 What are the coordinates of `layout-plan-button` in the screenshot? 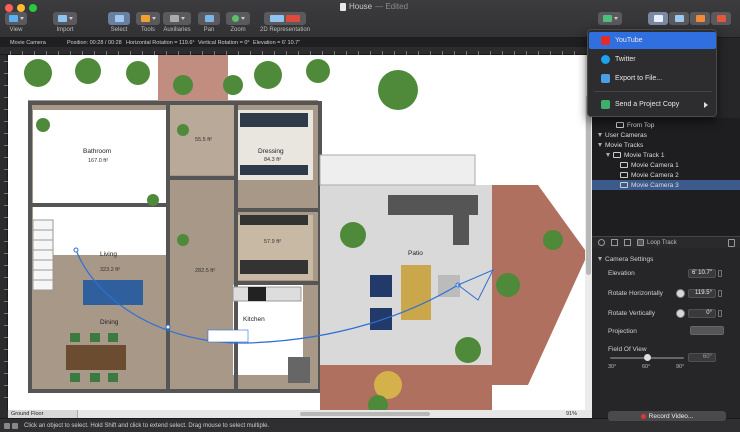 It's located at (658, 18).